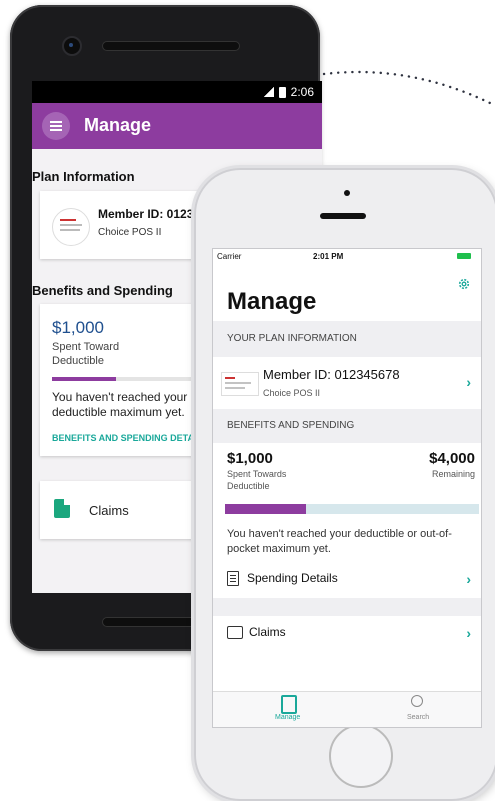 The height and width of the screenshot is (801, 495). What do you see at coordinates (83, 176) in the screenshot?
I see `plan-section-heading: Plan Information` at bounding box center [83, 176].